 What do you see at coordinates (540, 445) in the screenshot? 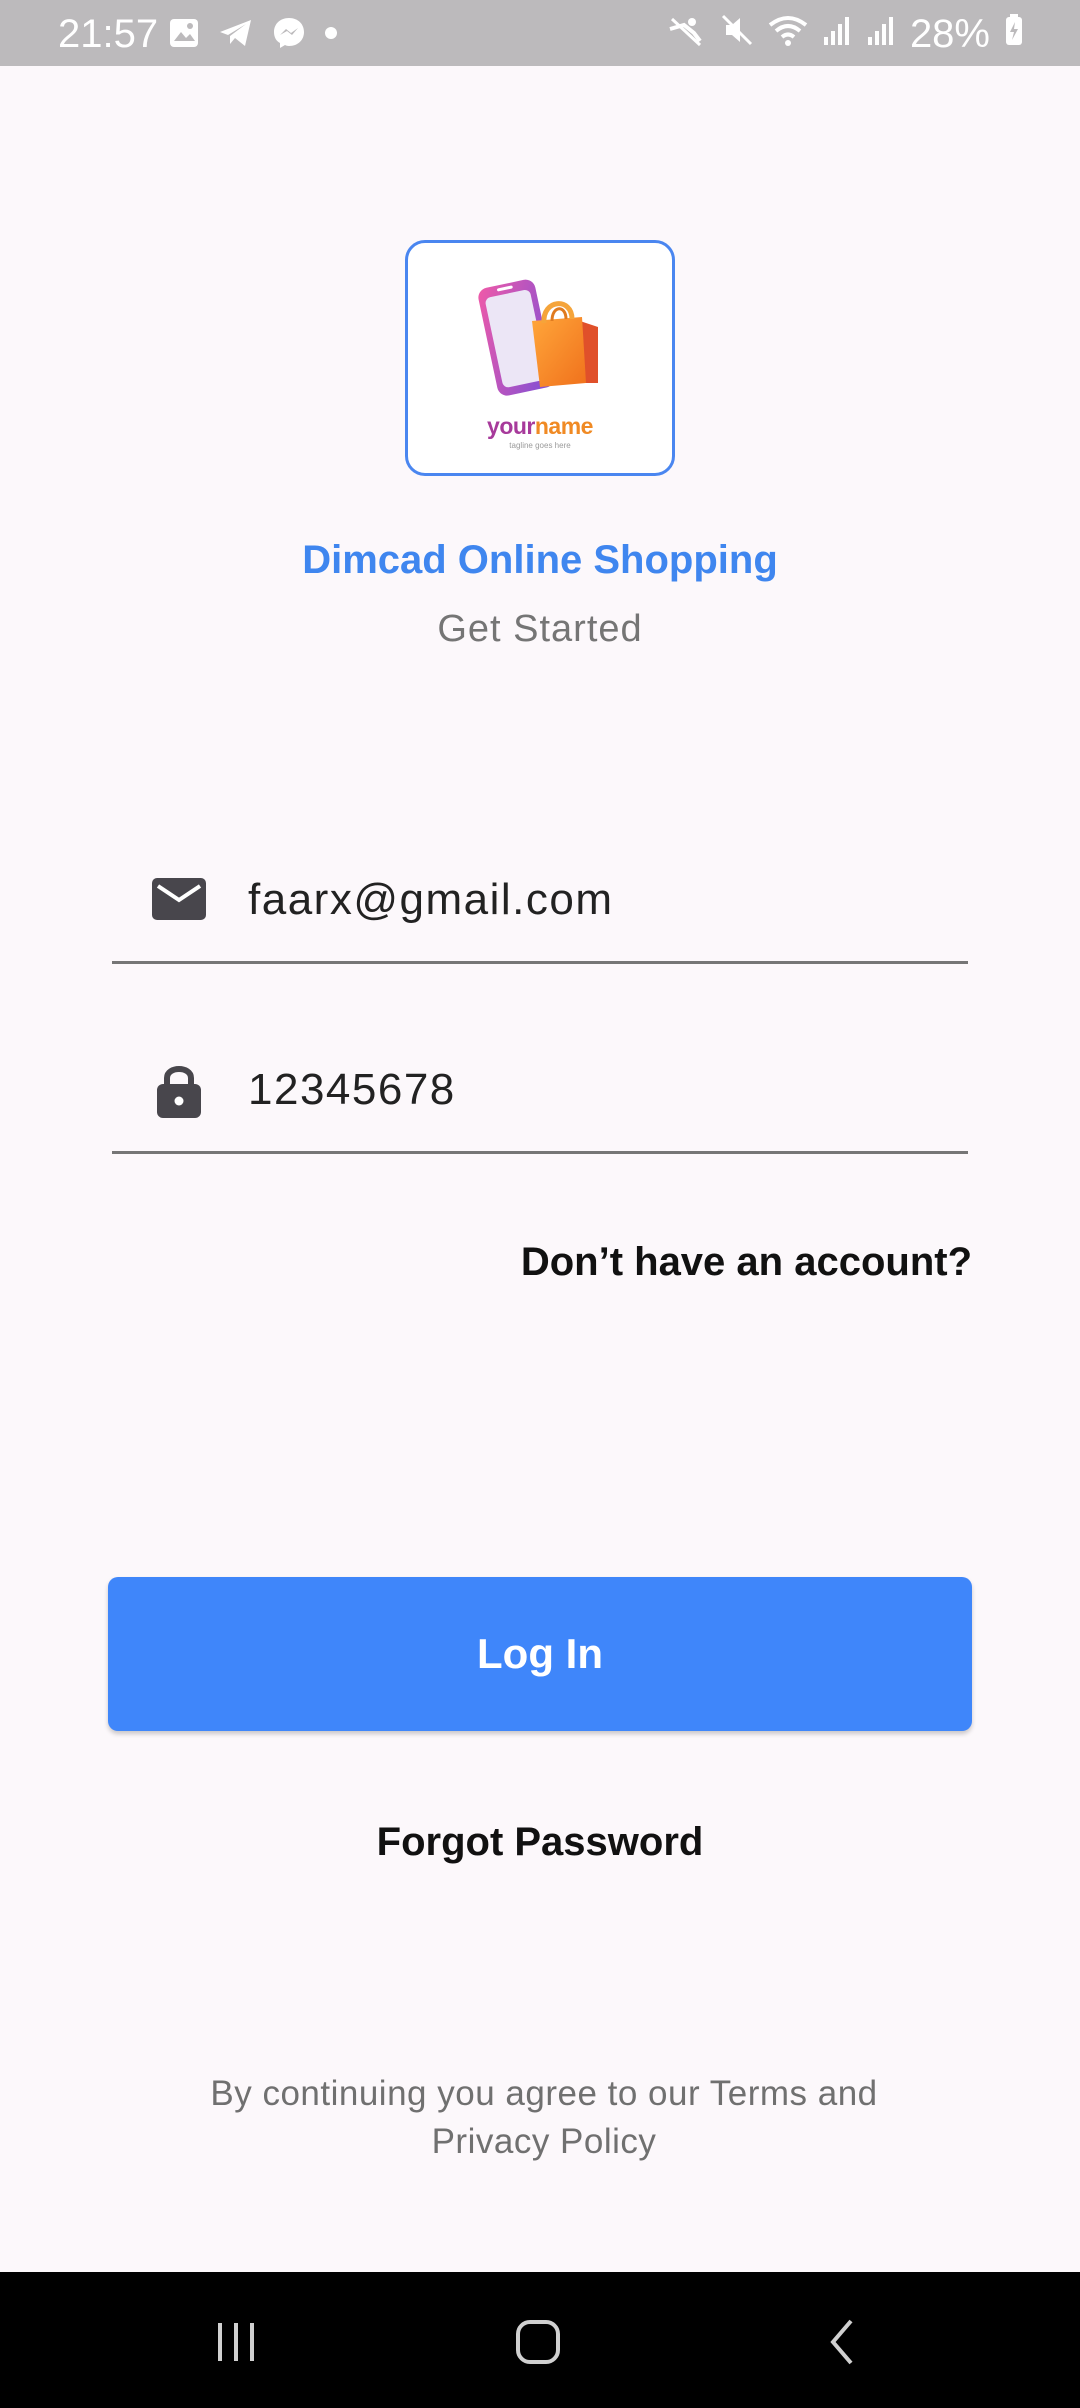
I see `logo-tagline: tagline goes here` at bounding box center [540, 445].